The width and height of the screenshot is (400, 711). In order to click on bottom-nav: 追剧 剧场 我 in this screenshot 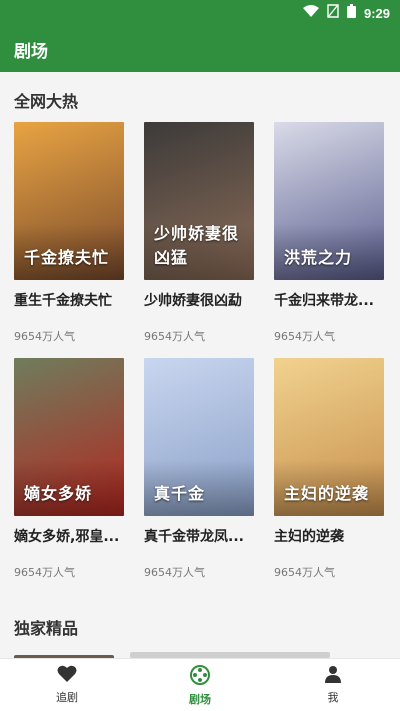, I will do `click(200, 684)`.